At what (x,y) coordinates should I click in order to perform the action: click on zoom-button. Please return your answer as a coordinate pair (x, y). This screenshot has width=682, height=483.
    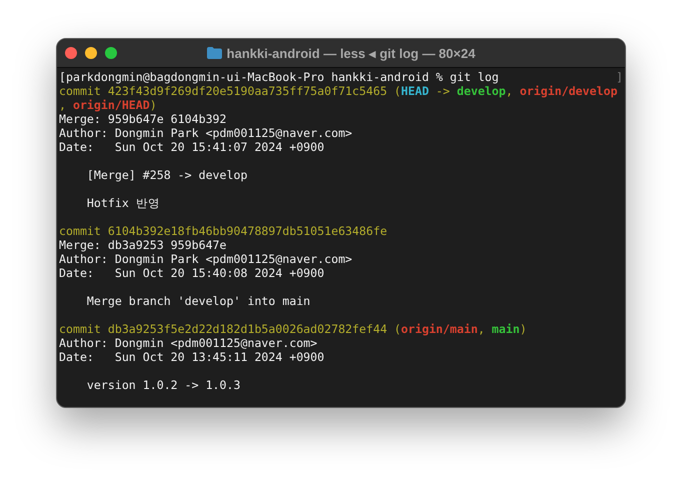
    Looking at the image, I should click on (111, 53).